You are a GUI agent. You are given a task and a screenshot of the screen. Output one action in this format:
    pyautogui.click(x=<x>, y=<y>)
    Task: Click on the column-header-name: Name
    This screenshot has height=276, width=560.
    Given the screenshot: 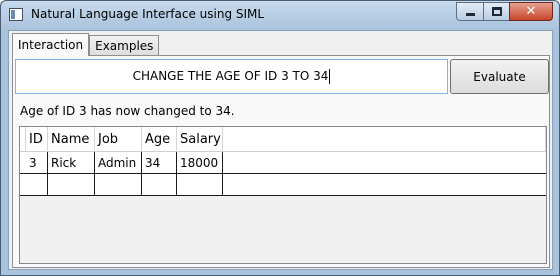 What is the action you would take?
    pyautogui.click(x=71, y=139)
    